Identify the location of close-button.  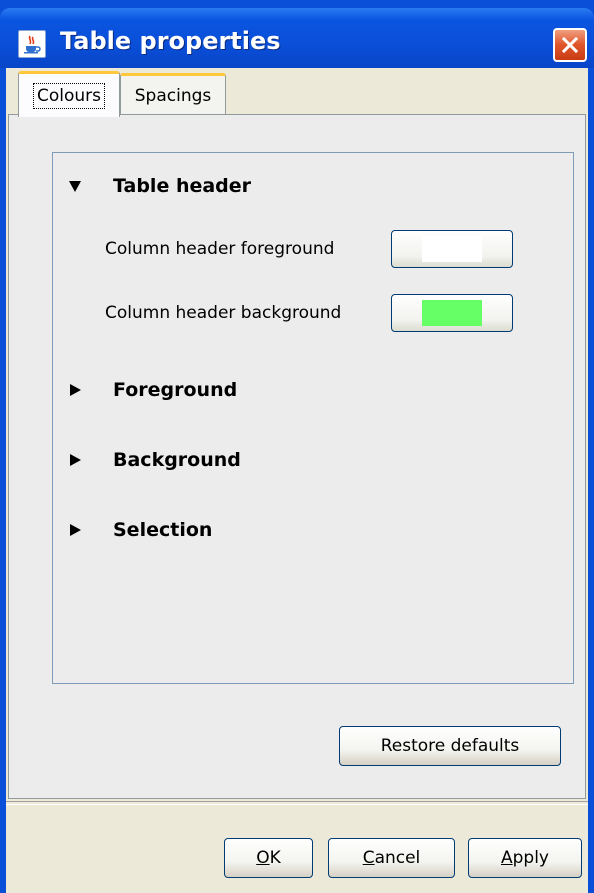
(570, 45).